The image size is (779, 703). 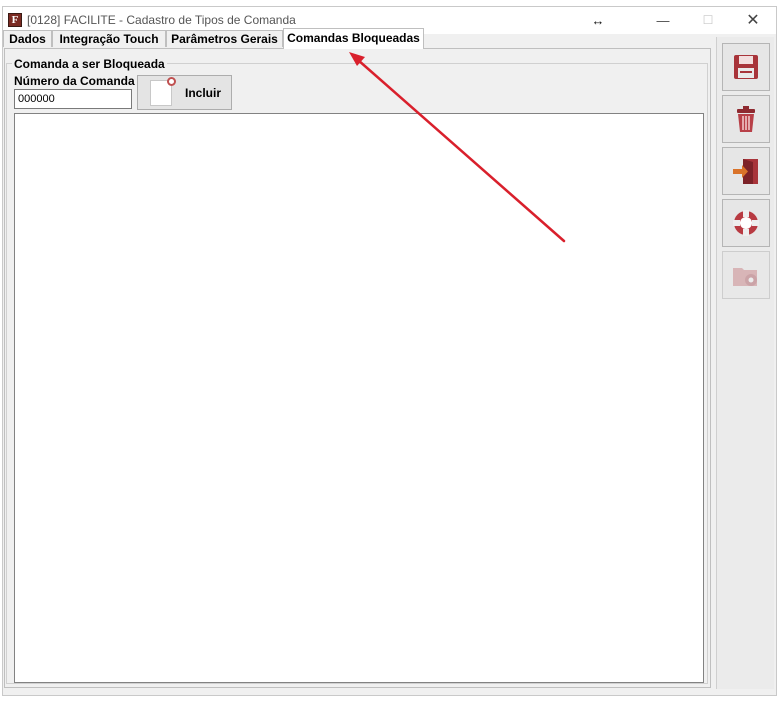 I want to click on folder-gear-icon, so click(x=745, y=277).